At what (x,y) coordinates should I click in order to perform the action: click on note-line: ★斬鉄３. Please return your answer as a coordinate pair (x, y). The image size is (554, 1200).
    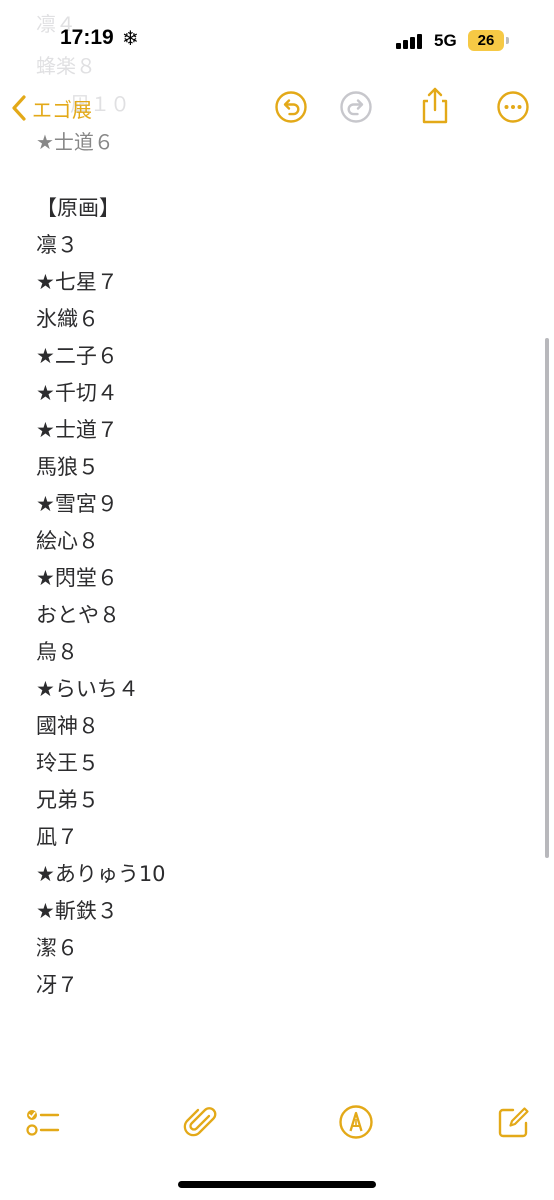
    Looking at the image, I should click on (77, 911).